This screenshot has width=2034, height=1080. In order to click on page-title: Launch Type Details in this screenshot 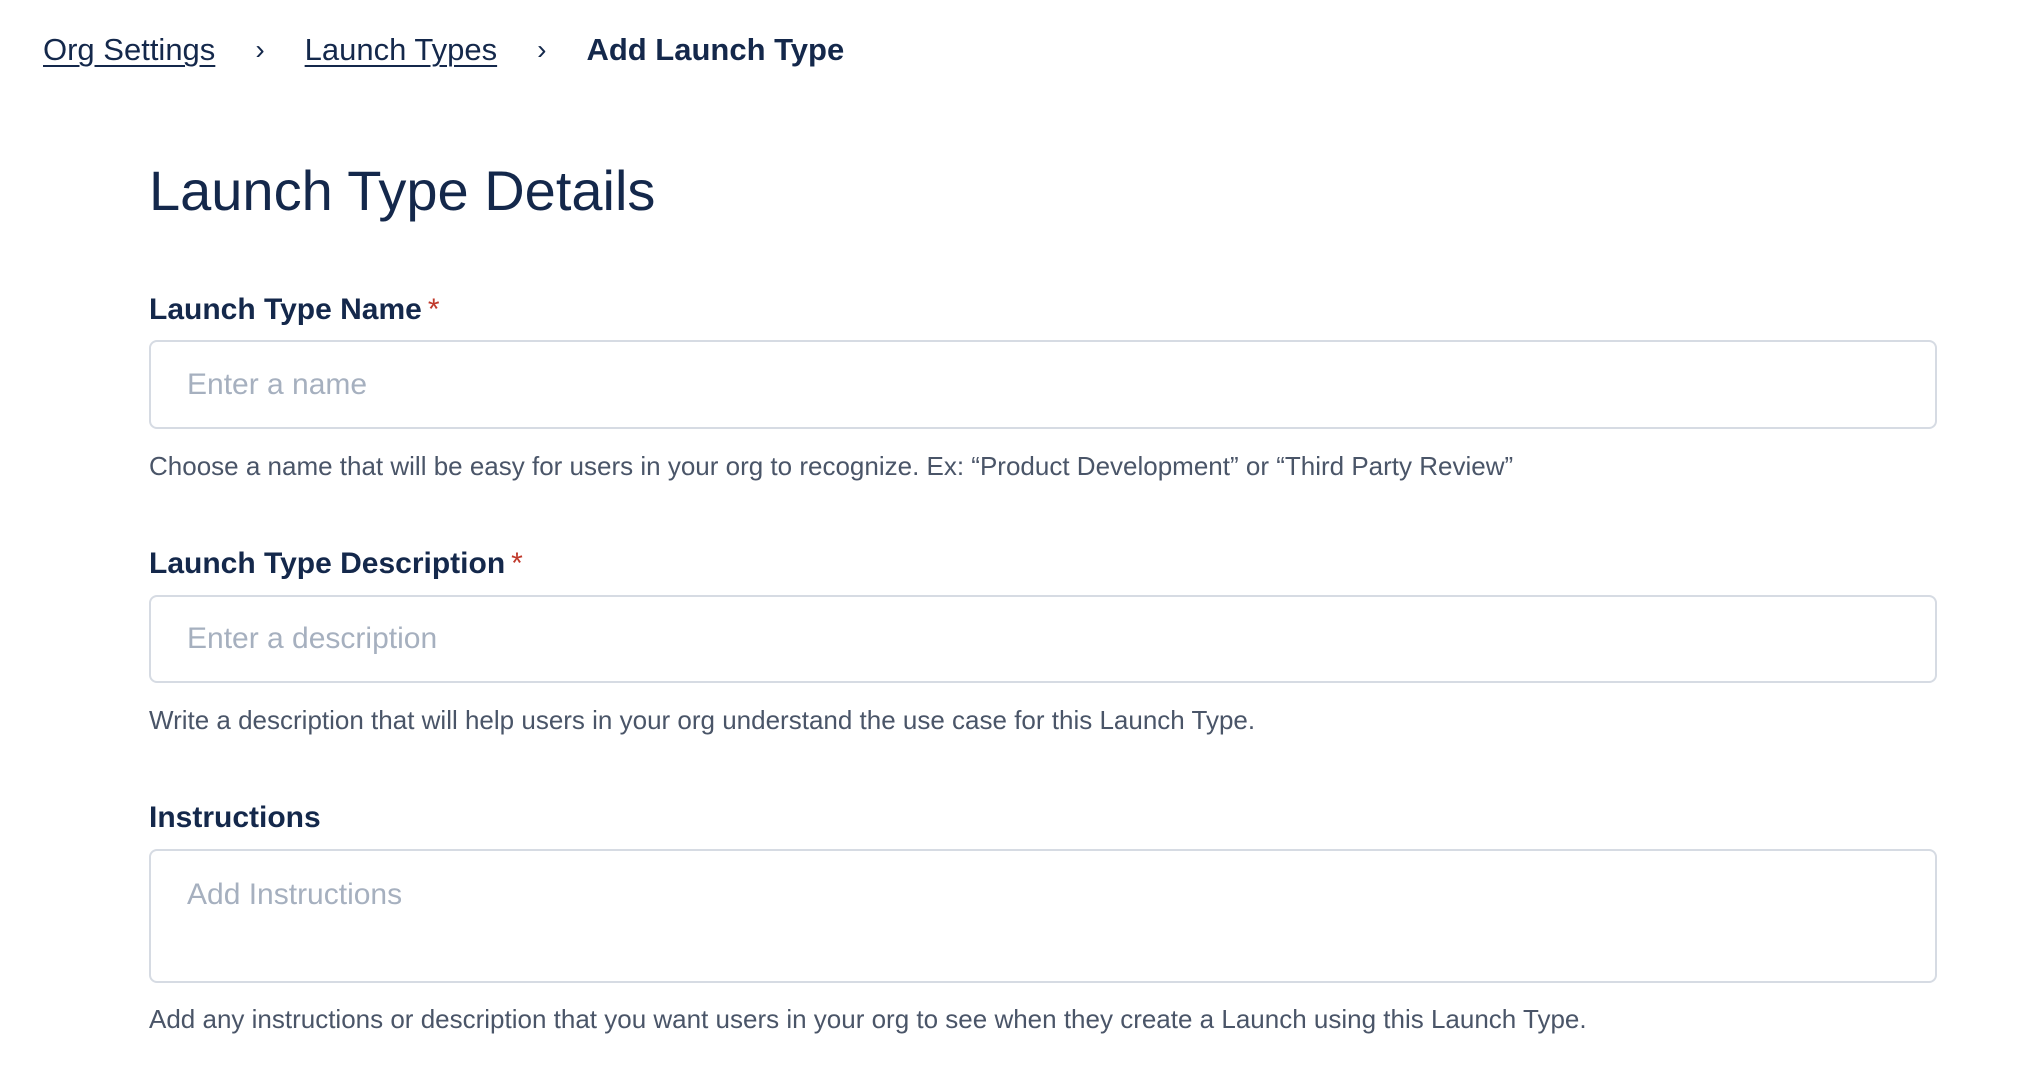, I will do `click(402, 190)`.